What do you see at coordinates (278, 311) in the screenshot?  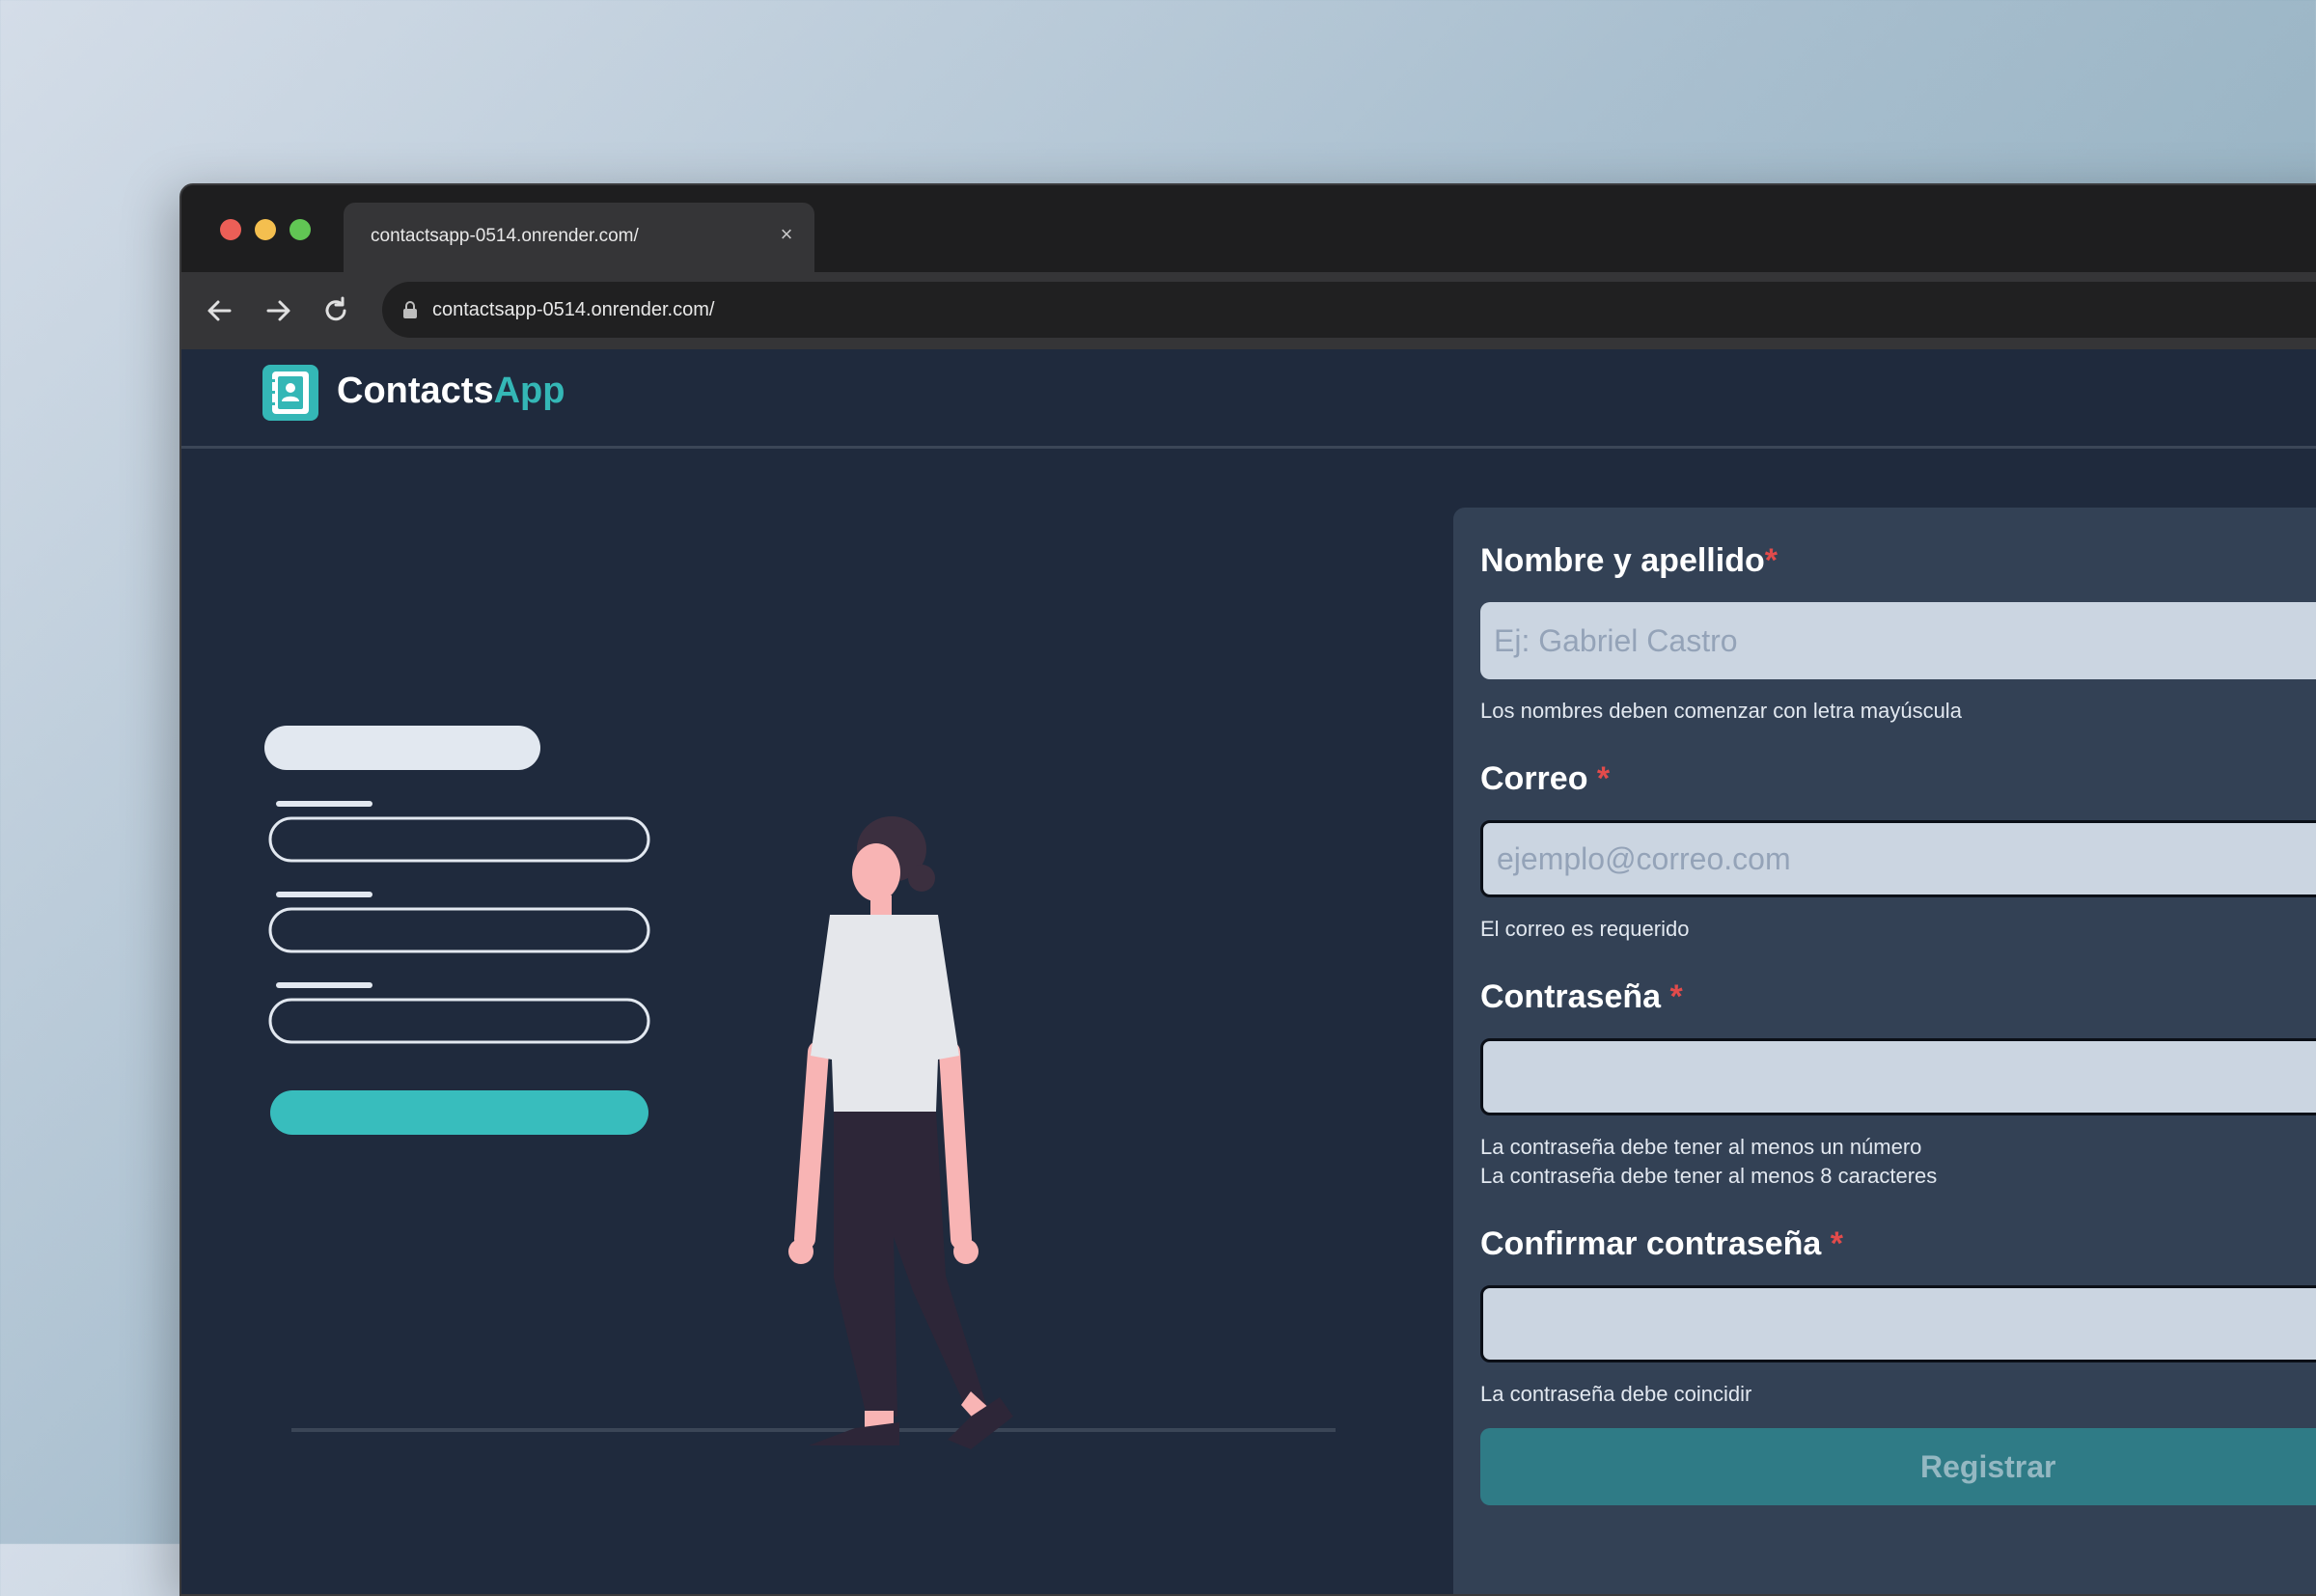 I see `forward-arrow-icon` at bounding box center [278, 311].